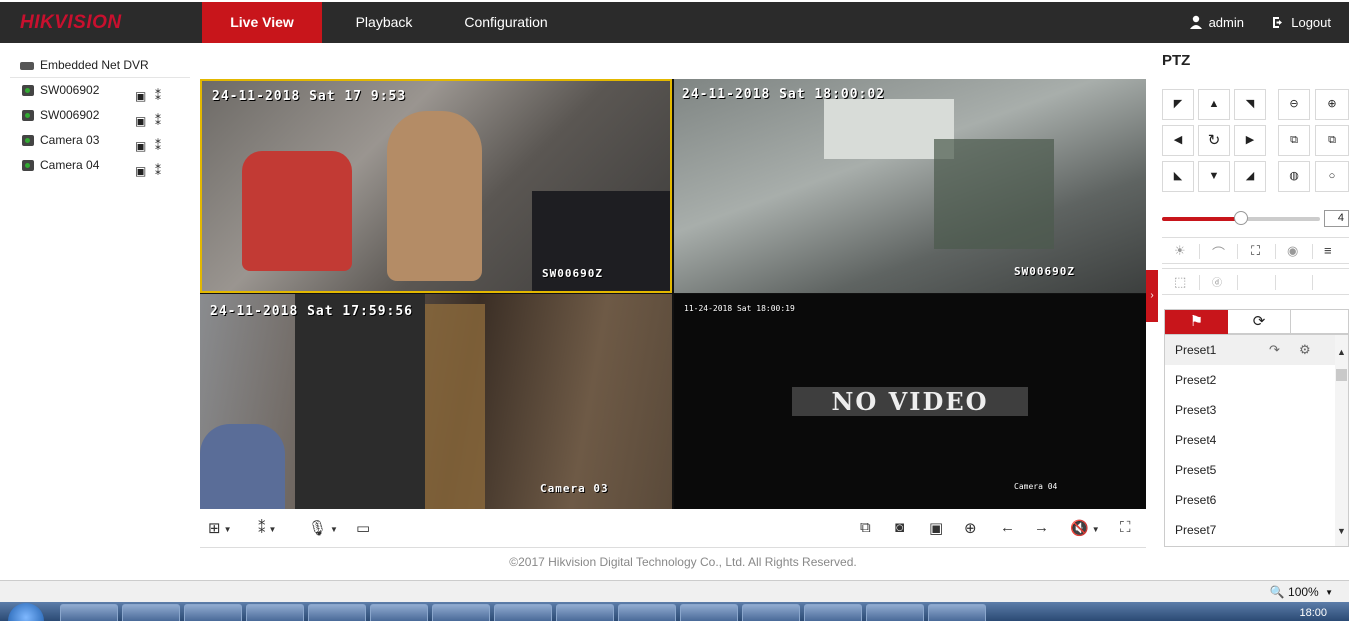  Describe the element at coordinates (1217, 281) in the screenshot. I see `3d-positioning-icon: ⓓ` at that location.